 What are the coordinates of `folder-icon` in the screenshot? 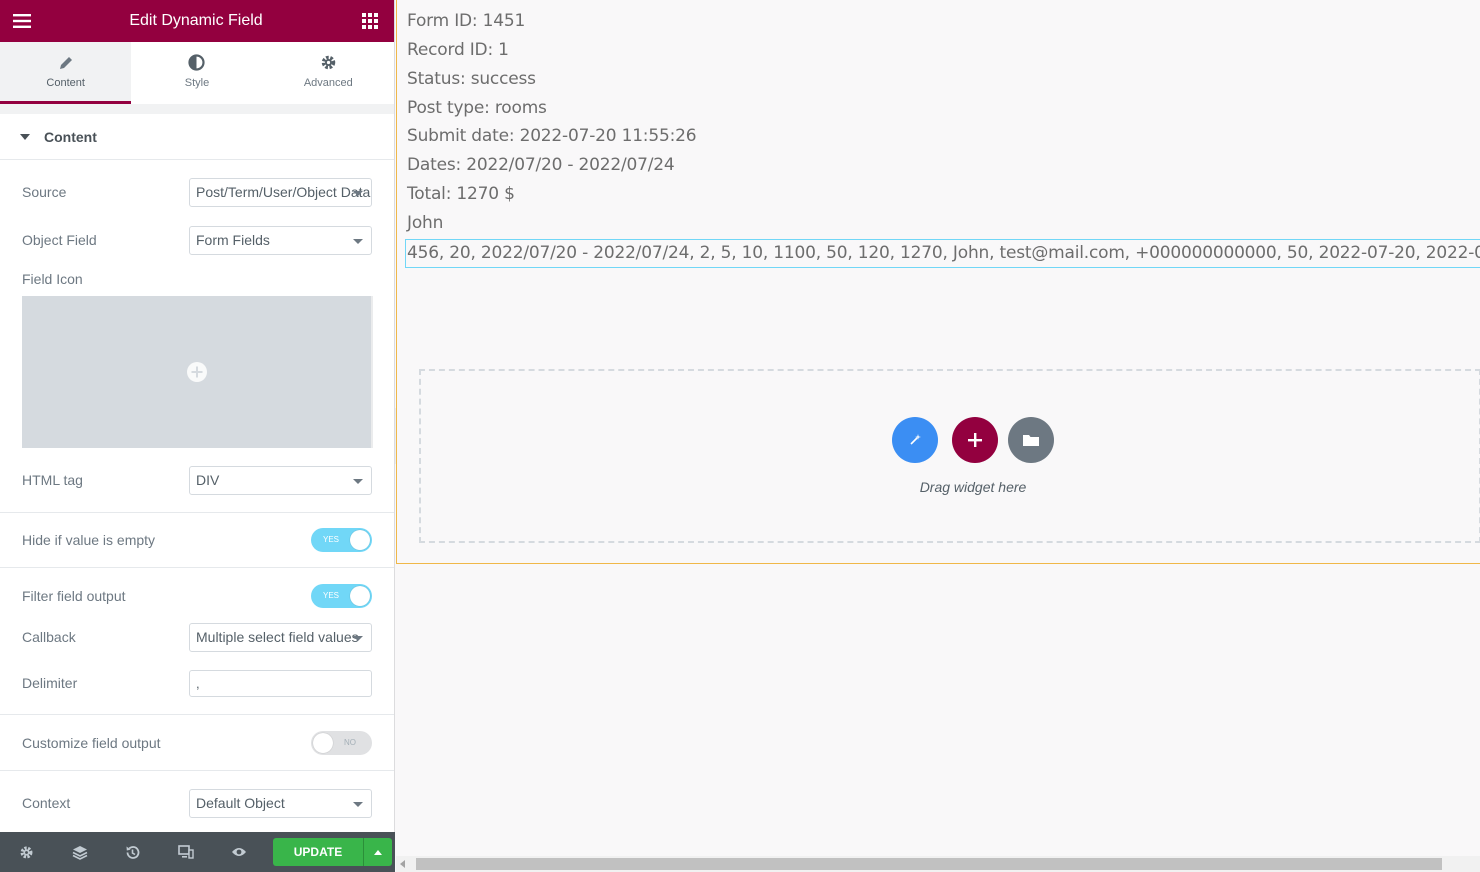 It's located at (1031, 440).